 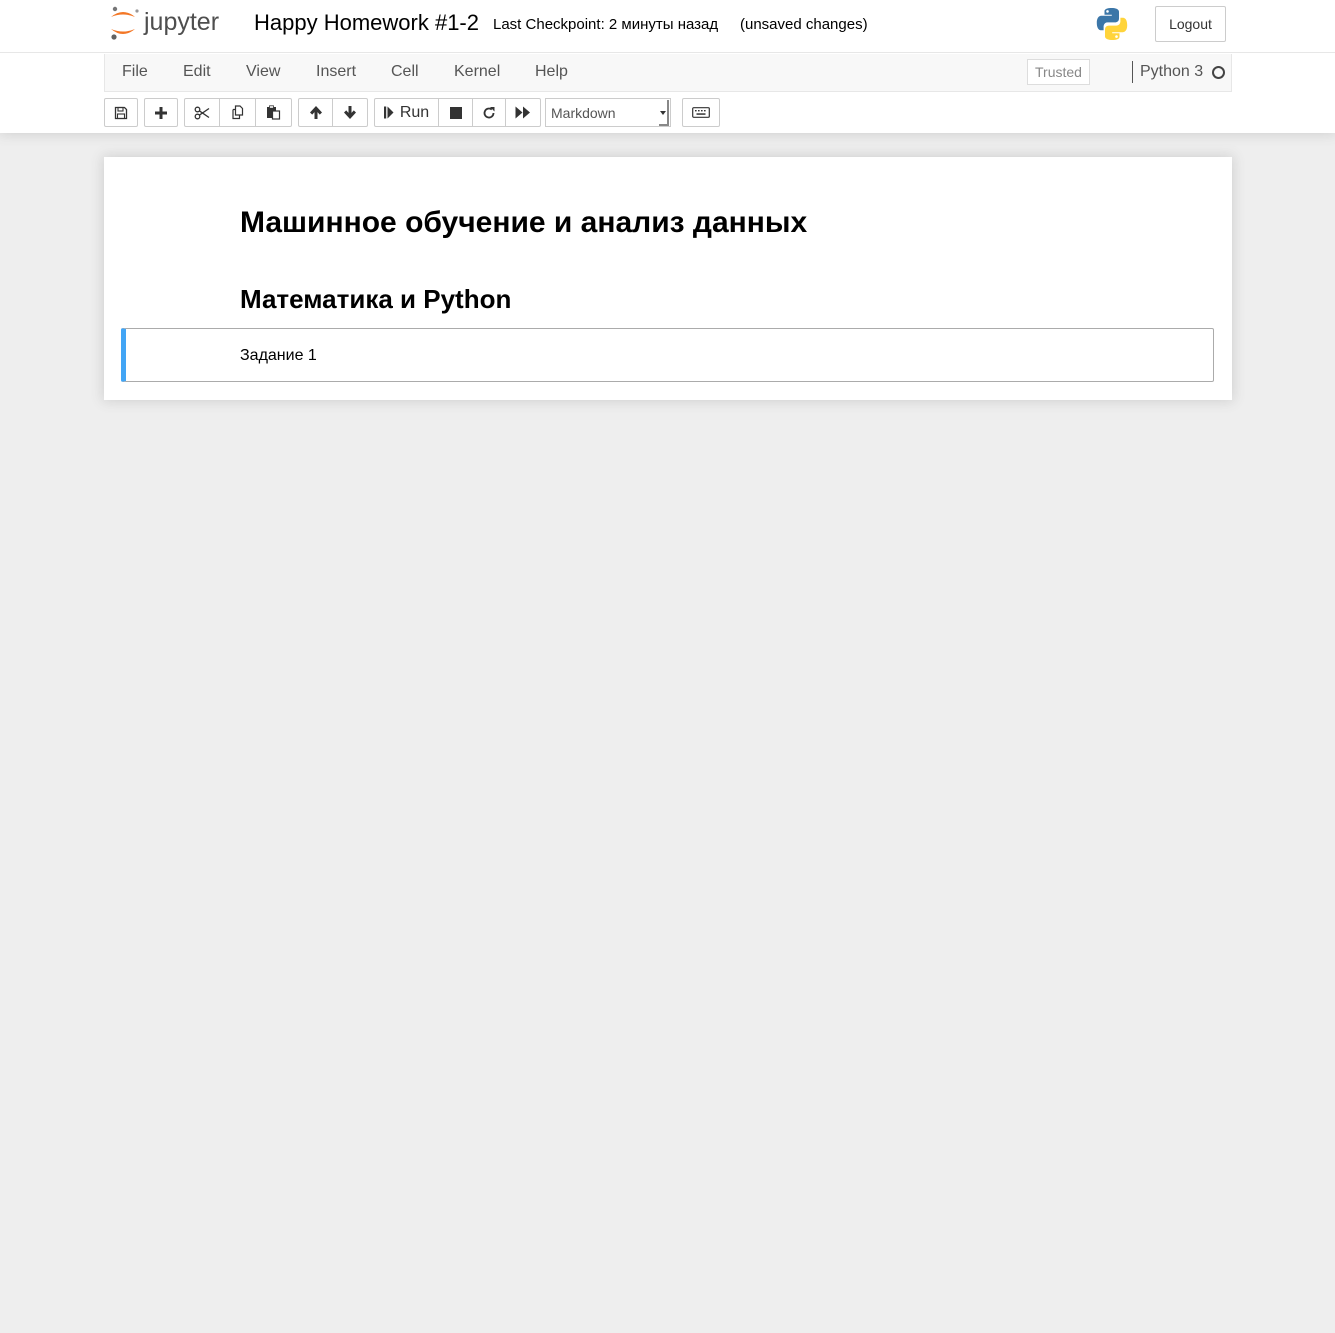 What do you see at coordinates (375, 299) in the screenshot?
I see `heading-2: Математика и Python` at bounding box center [375, 299].